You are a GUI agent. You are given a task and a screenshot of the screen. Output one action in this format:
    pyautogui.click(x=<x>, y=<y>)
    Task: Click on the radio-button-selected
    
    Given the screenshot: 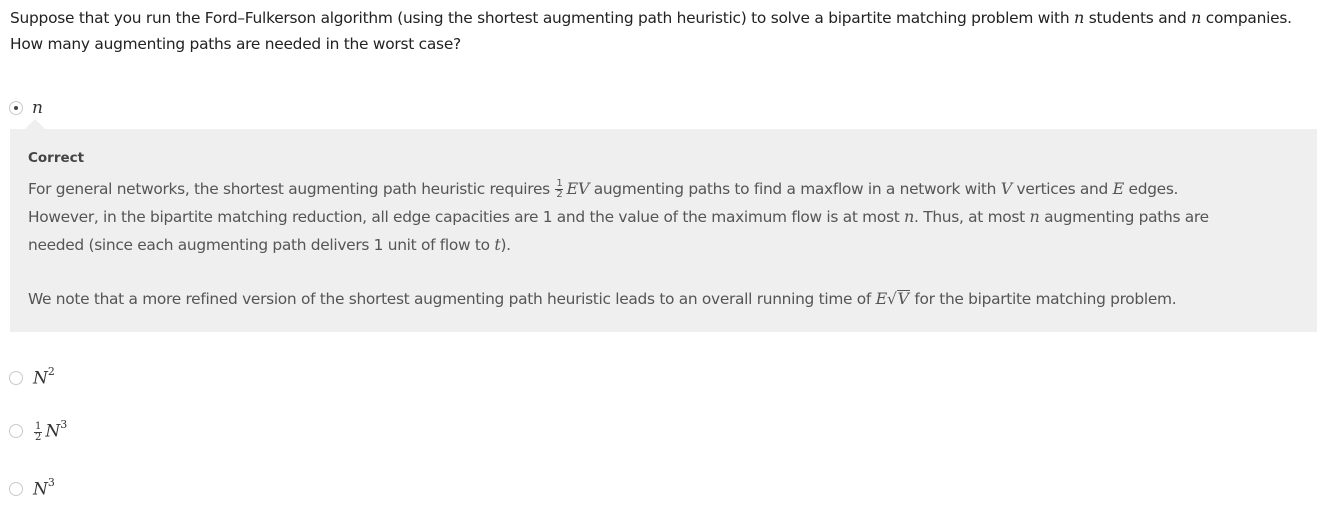 What is the action you would take?
    pyautogui.click(x=16, y=108)
    